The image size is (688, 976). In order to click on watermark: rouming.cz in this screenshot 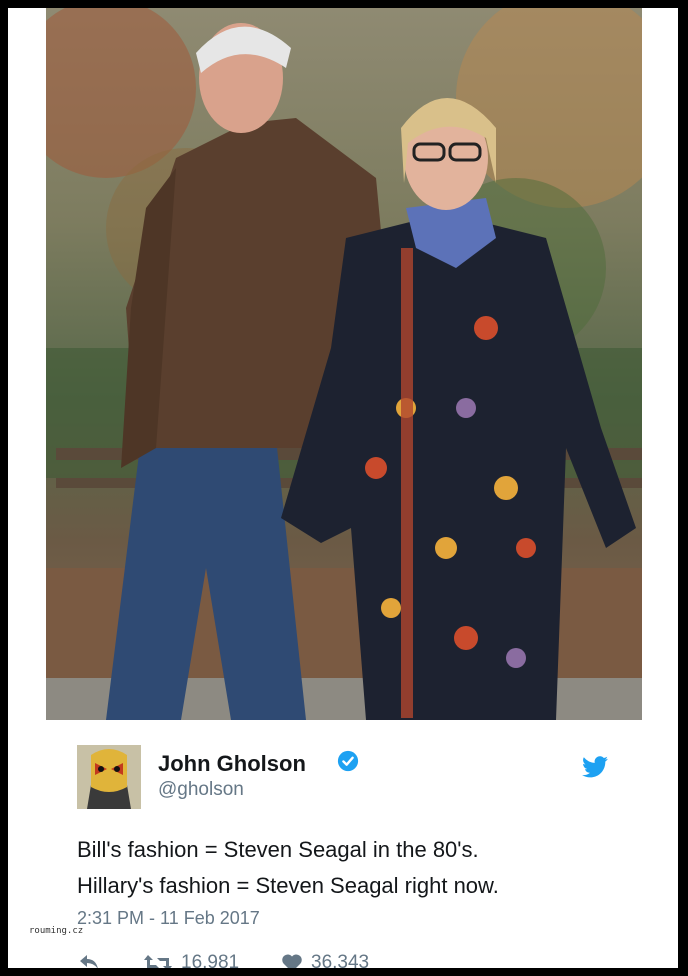, I will do `click(56, 931)`.